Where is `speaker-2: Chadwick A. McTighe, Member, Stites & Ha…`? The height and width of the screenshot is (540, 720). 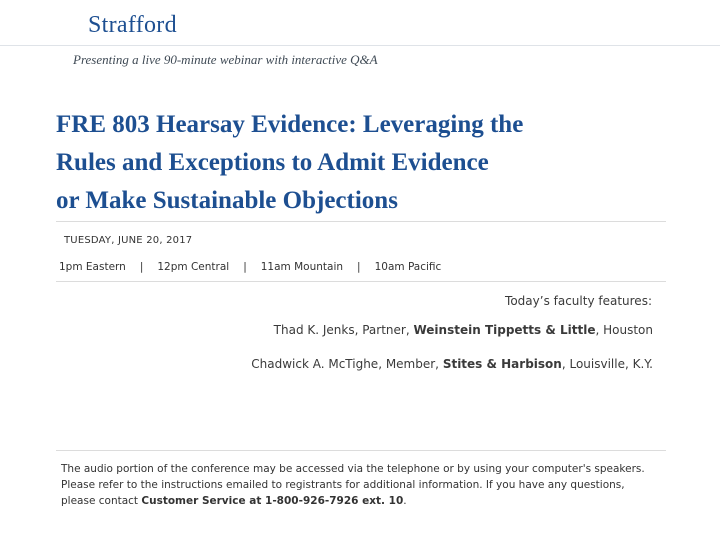 speaker-2: Chadwick A. McTighe, Member, Stites & Ha… is located at coordinates (452, 364).